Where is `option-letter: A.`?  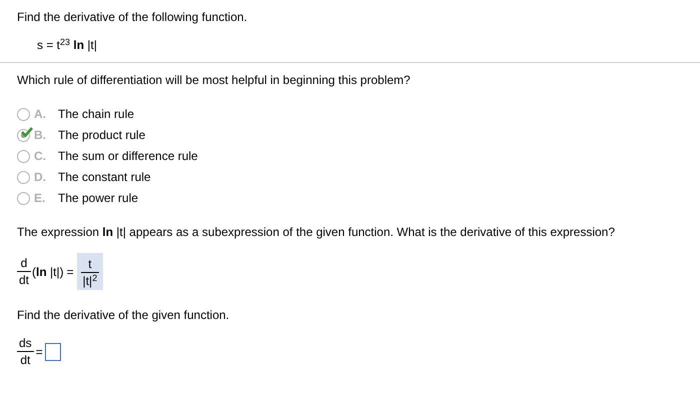
option-letter: A. is located at coordinates (40, 114).